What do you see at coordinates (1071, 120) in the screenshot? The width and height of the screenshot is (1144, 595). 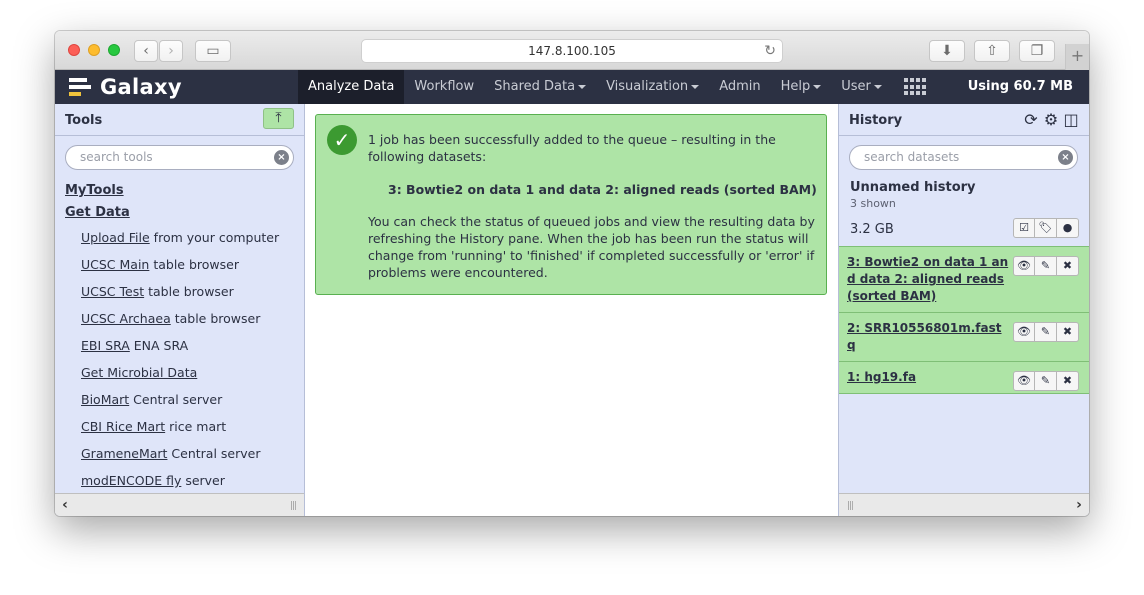 I see `columns-icon: ◫` at bounding box center [1071, 120].